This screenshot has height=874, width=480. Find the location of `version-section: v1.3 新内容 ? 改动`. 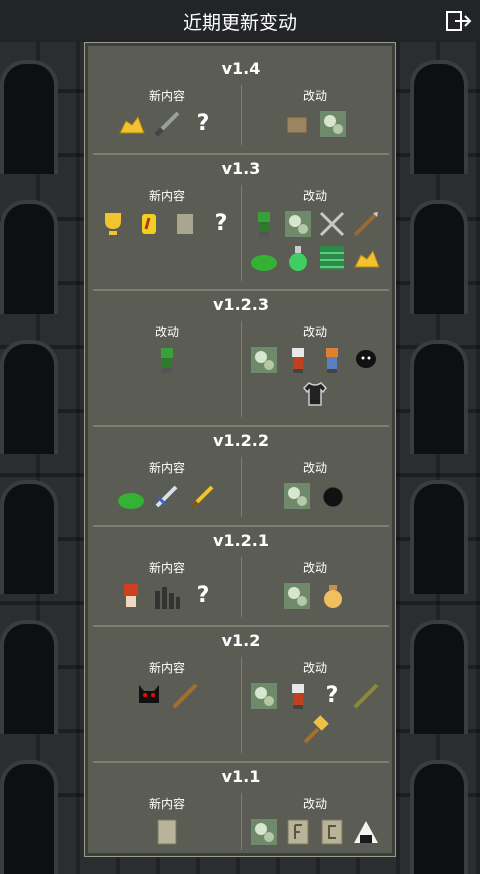

version-section: v1.3 新内容 ? 改动 is located at coordinates (241, 223).